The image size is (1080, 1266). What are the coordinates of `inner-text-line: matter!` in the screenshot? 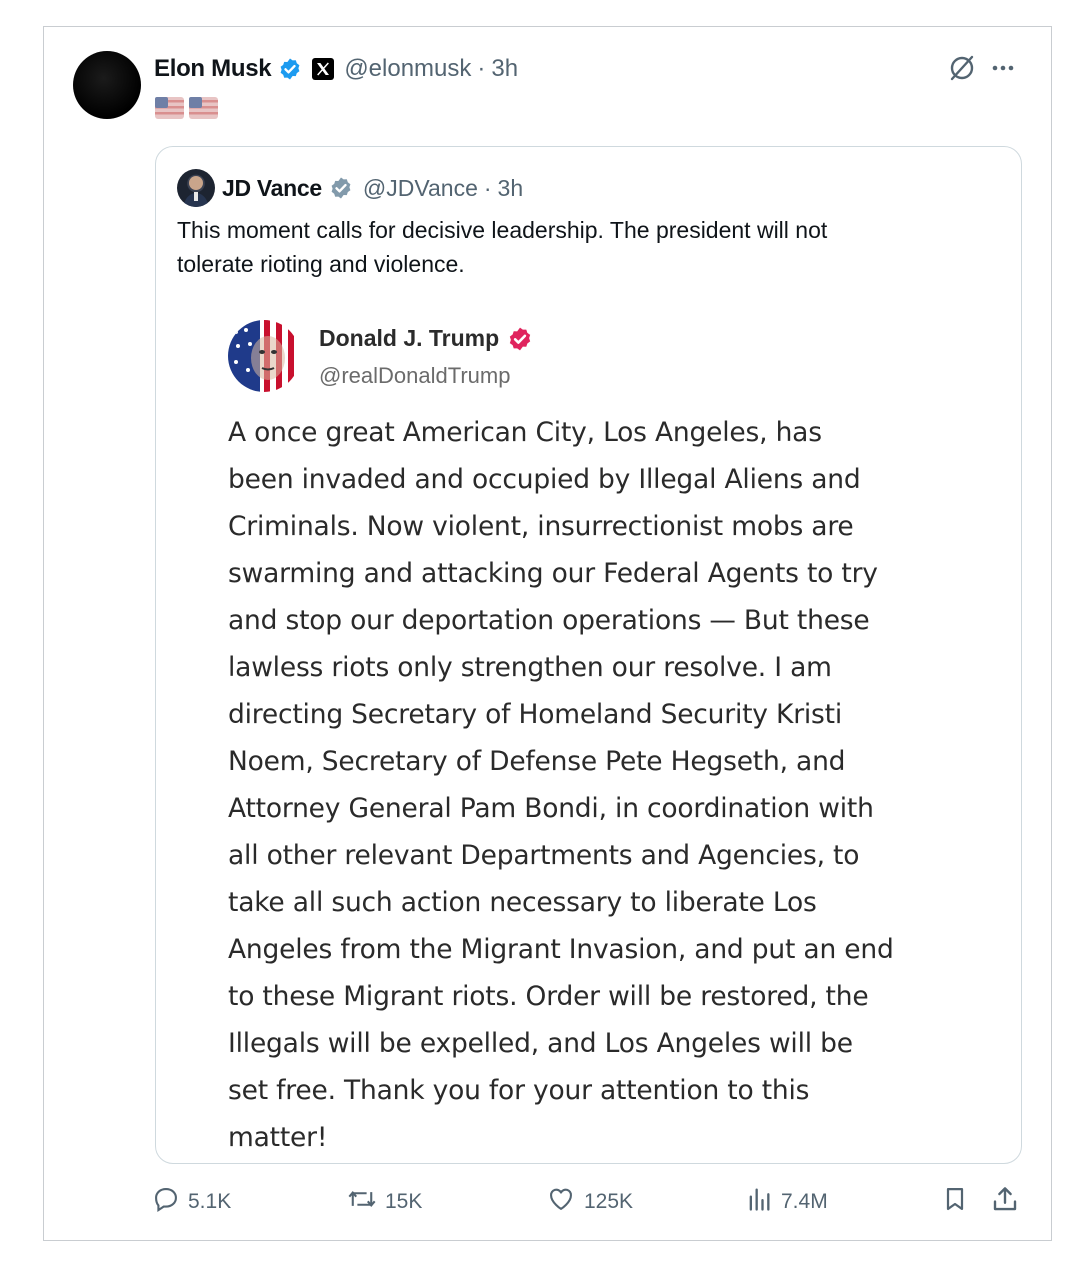 It's located at (278, 1137).